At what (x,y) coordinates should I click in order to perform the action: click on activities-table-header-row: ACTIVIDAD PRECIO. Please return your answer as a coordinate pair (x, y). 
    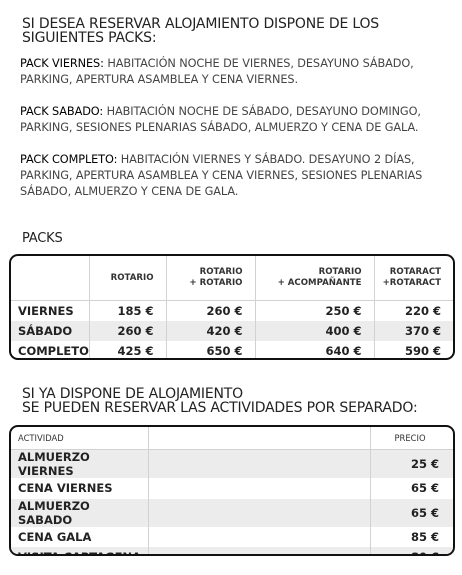
    Looking at the image, I should click on (232, 438).